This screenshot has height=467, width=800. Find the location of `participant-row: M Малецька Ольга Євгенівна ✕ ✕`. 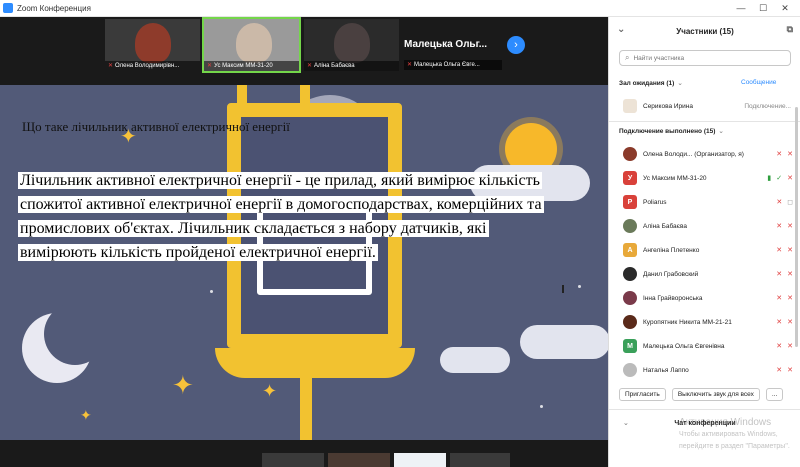

participant-row: M Малецька Ольга Євгенівна ✕ ✕ is located at coordinates (704, 346).